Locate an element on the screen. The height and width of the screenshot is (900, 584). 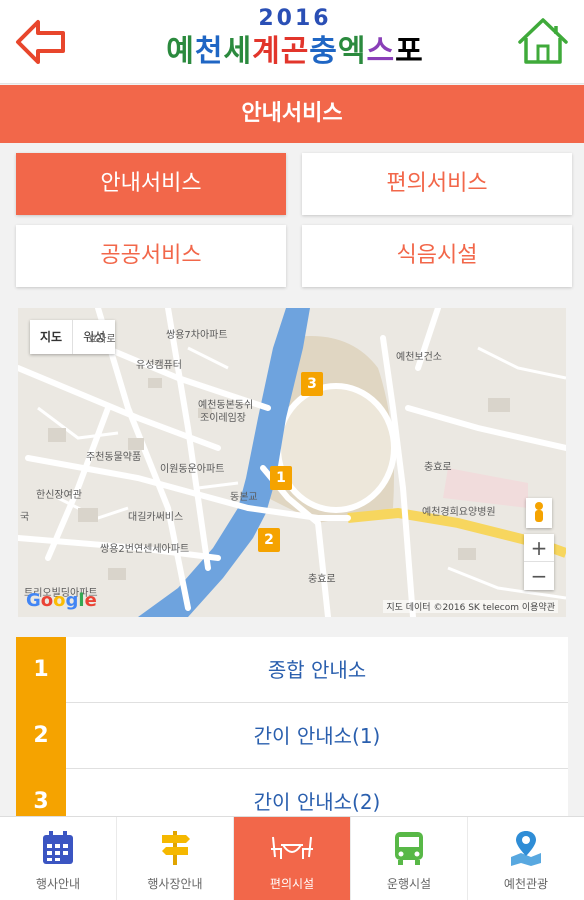
nav-event-info: 행사안내 is located at coordinates (58, 858).